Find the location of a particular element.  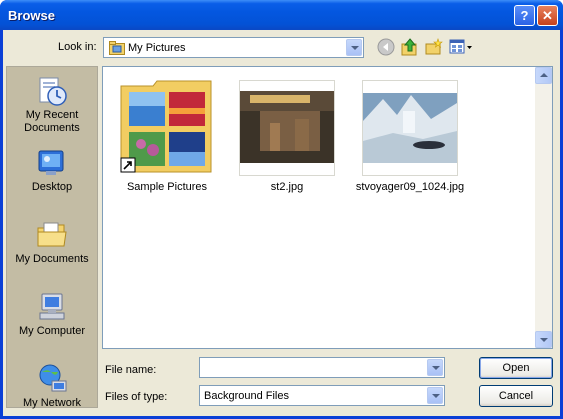

window-title: Browse is located at coordinates (31, 15).